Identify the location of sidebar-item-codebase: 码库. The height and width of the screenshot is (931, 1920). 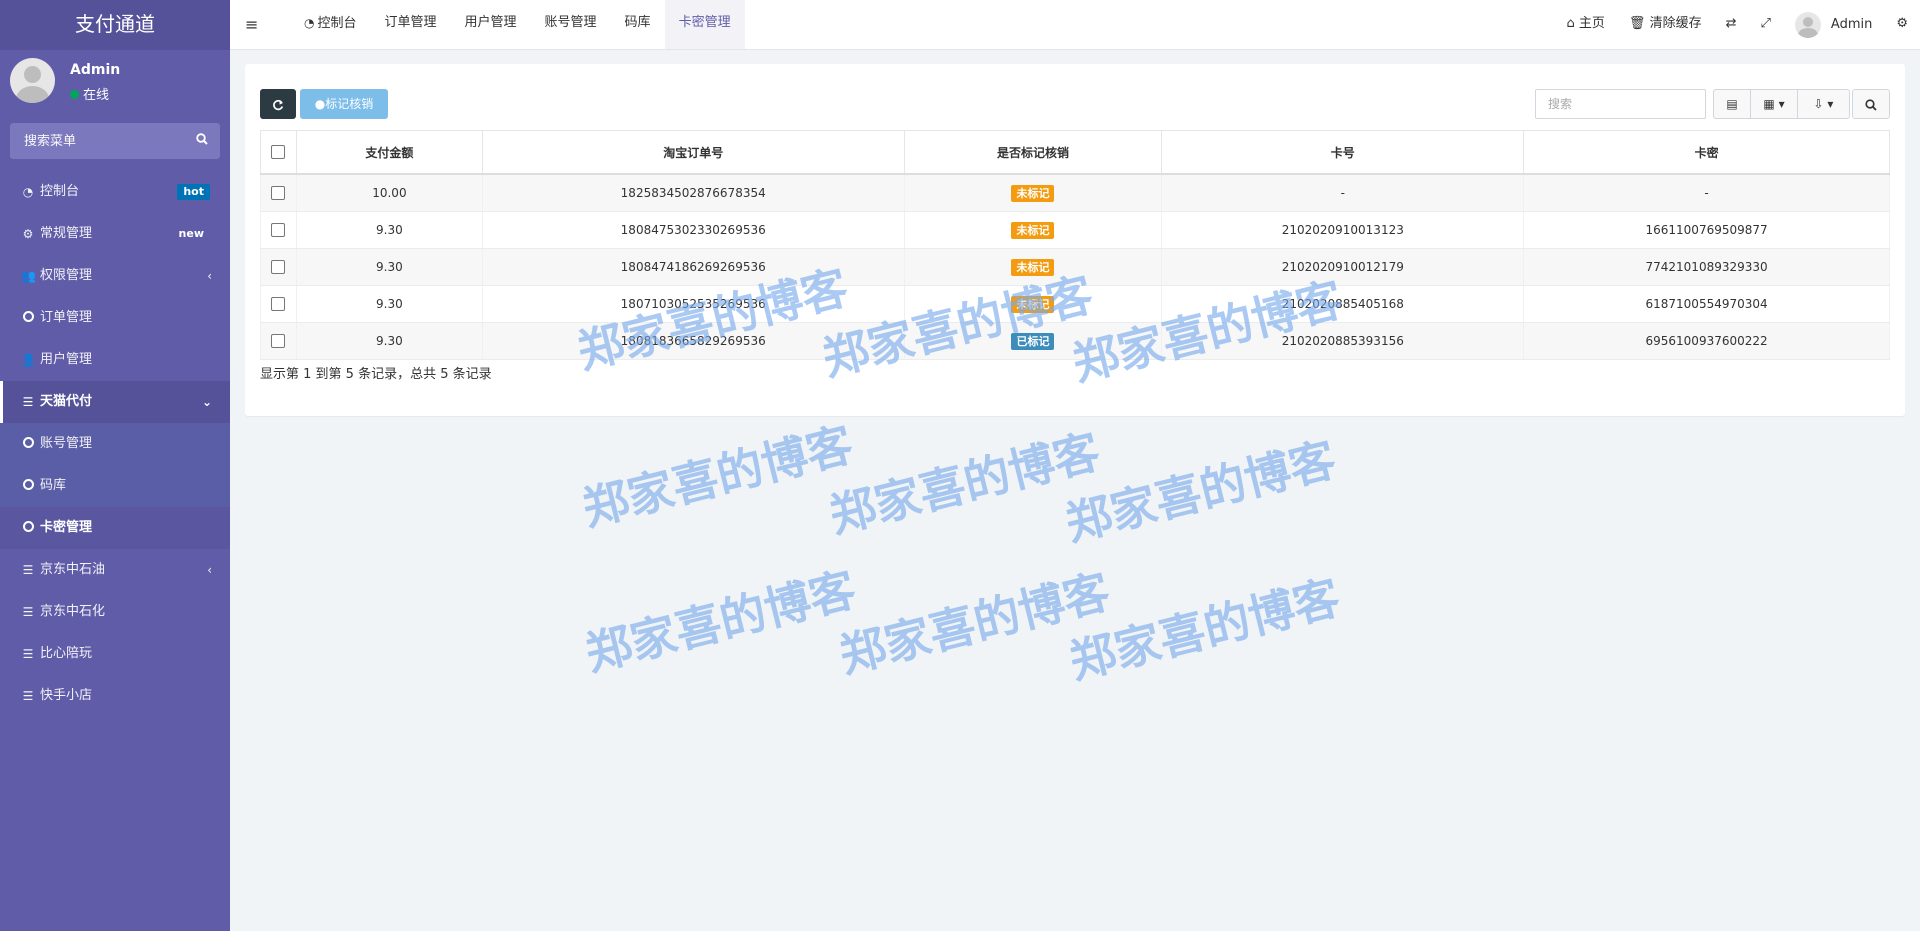
(115, 486).